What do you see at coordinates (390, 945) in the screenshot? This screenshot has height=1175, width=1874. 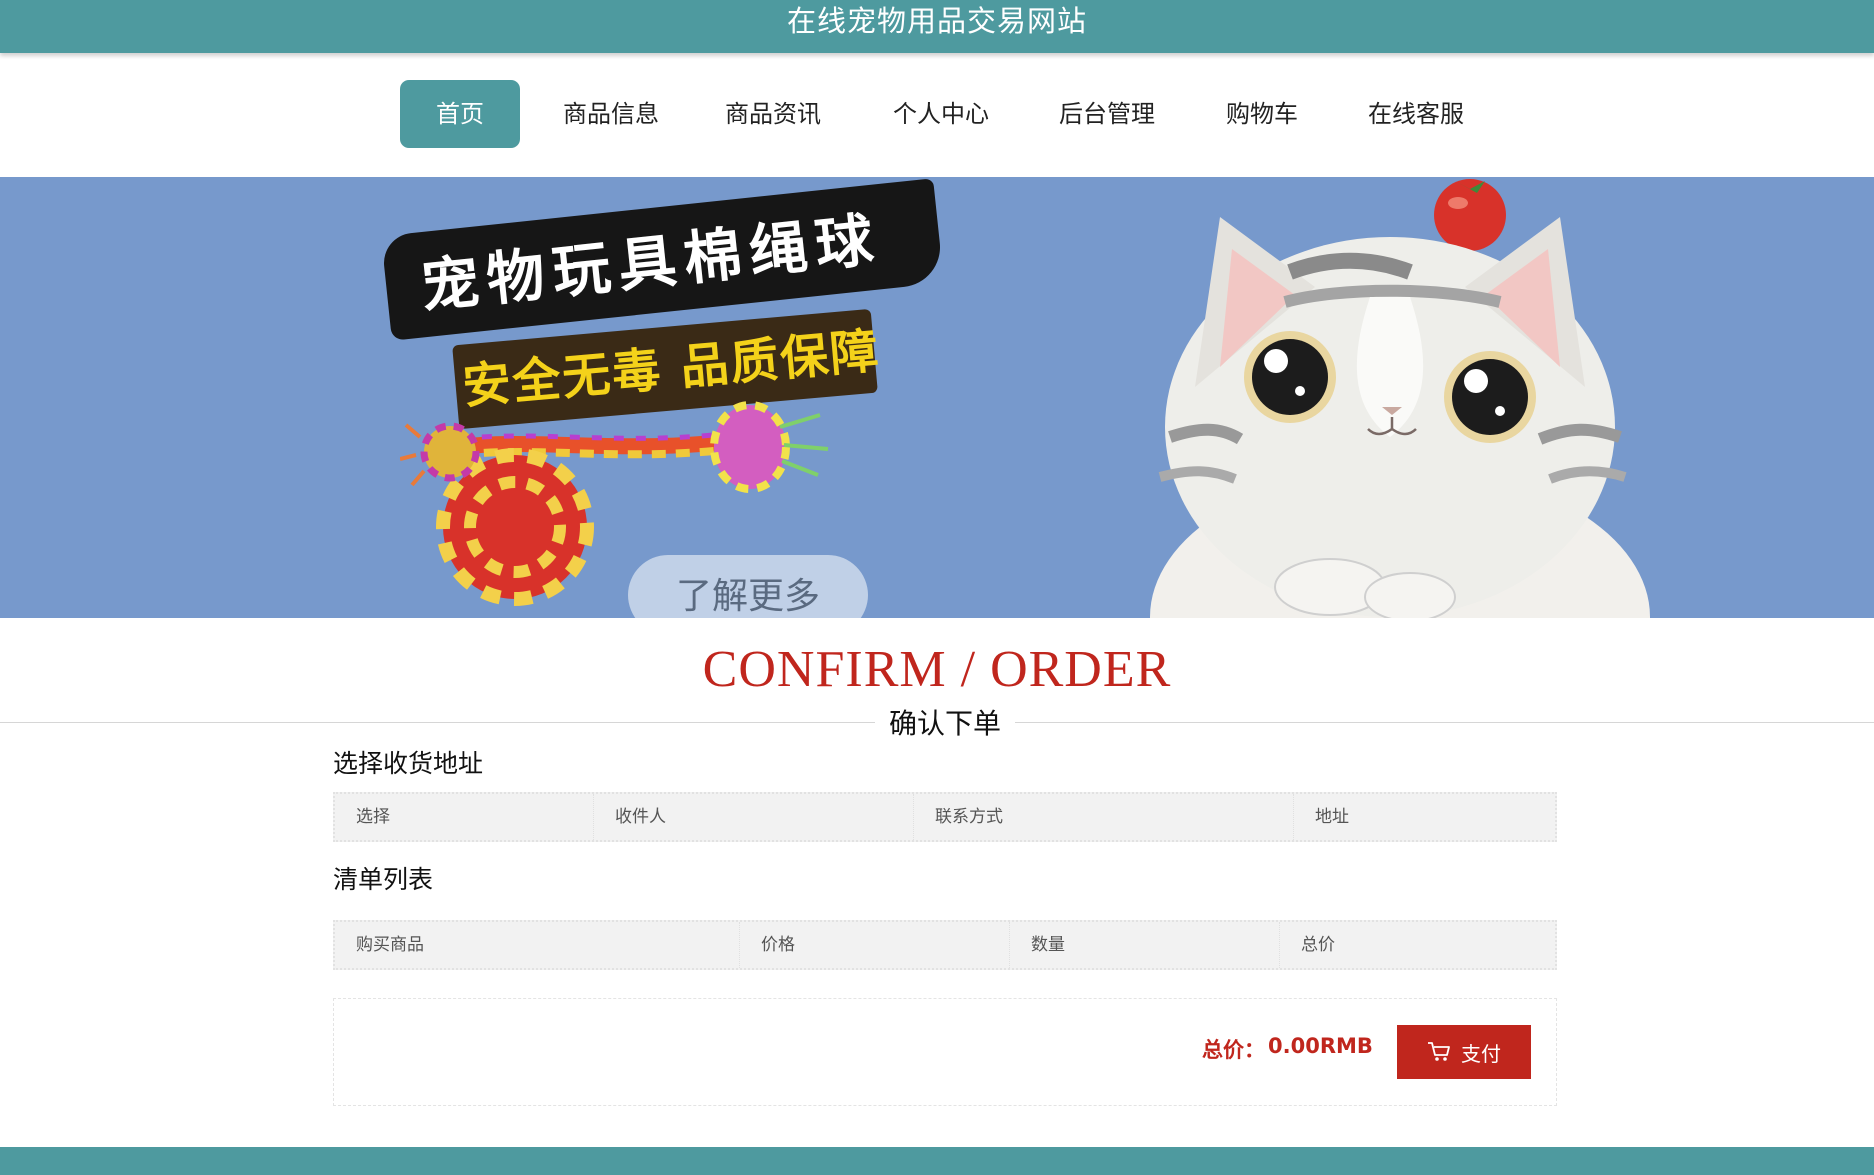 I see `column-header-product: 购买商品` at bounding box center [390, 945].